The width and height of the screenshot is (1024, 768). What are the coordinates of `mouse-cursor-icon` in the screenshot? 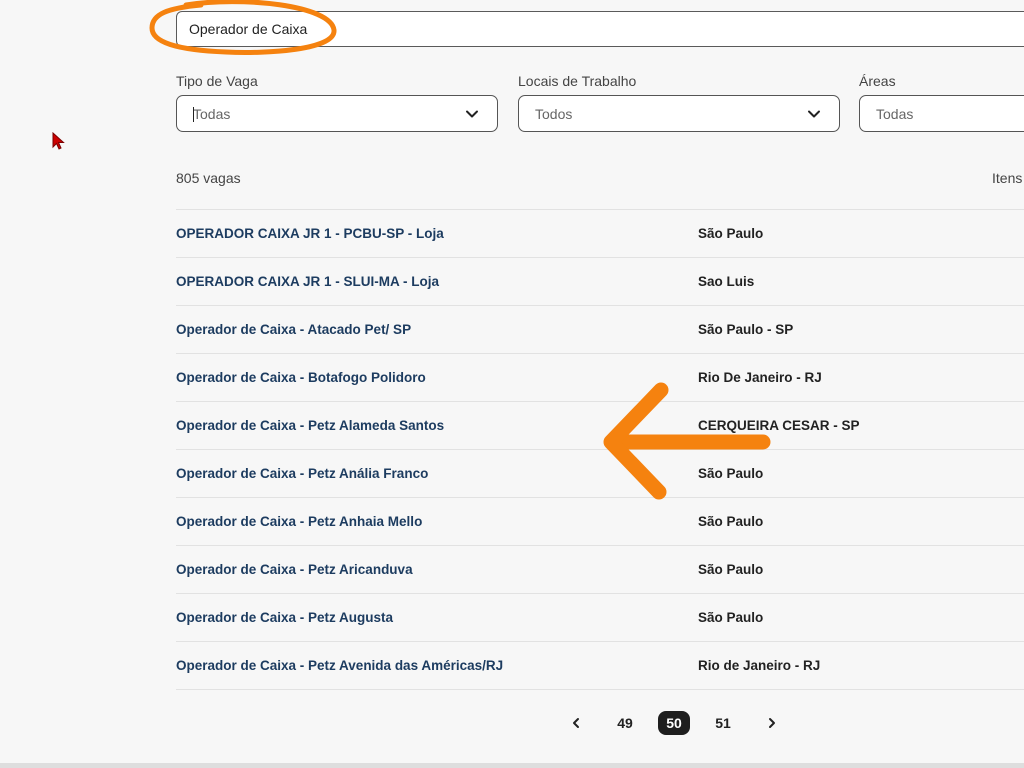 It's located at (58, 141).